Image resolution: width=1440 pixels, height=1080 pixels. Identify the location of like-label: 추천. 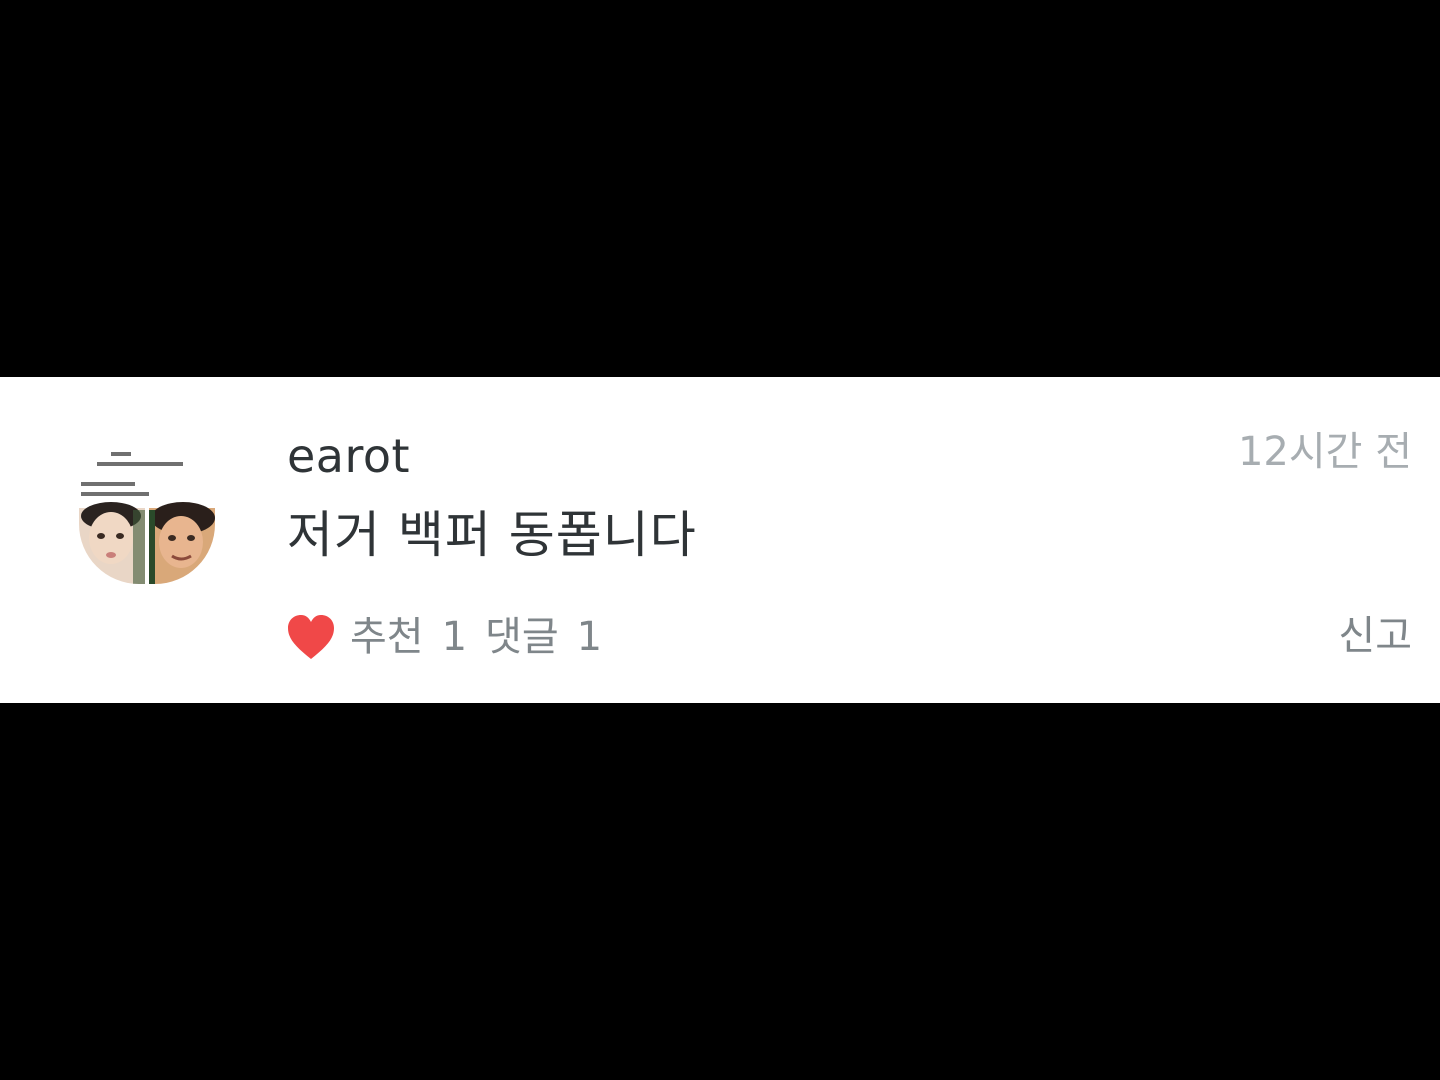
(387, 637).